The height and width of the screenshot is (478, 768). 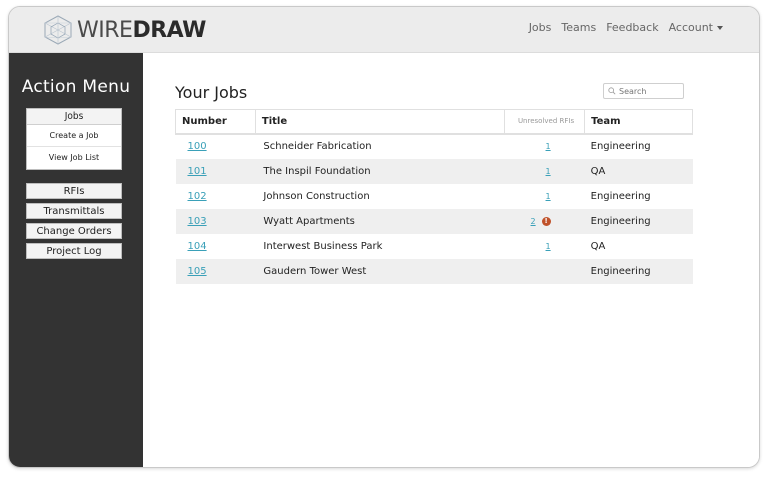 I want to click on table-row: 101 The Inspil Foundation 1 QA, so click(x=434, y=171).